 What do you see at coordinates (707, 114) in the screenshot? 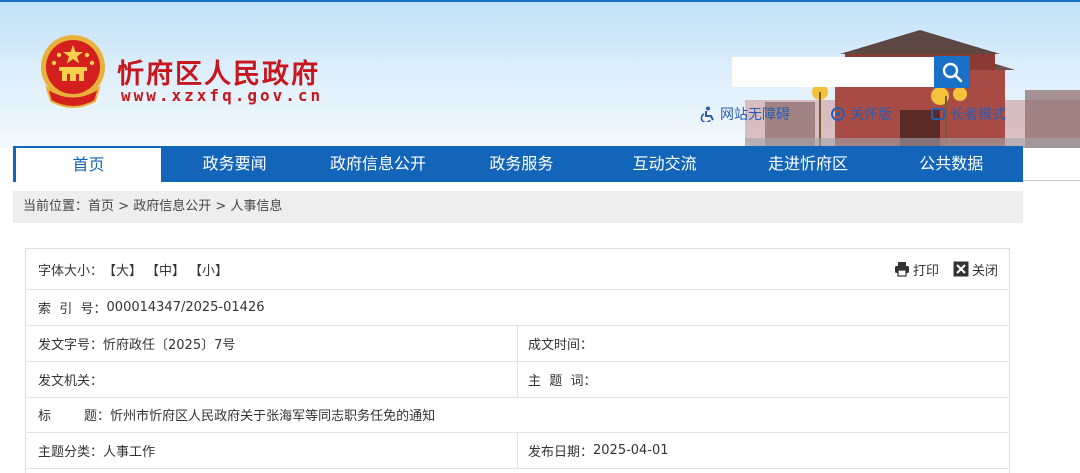
I see `accessibility-icon` at bounding box center [707, 114].